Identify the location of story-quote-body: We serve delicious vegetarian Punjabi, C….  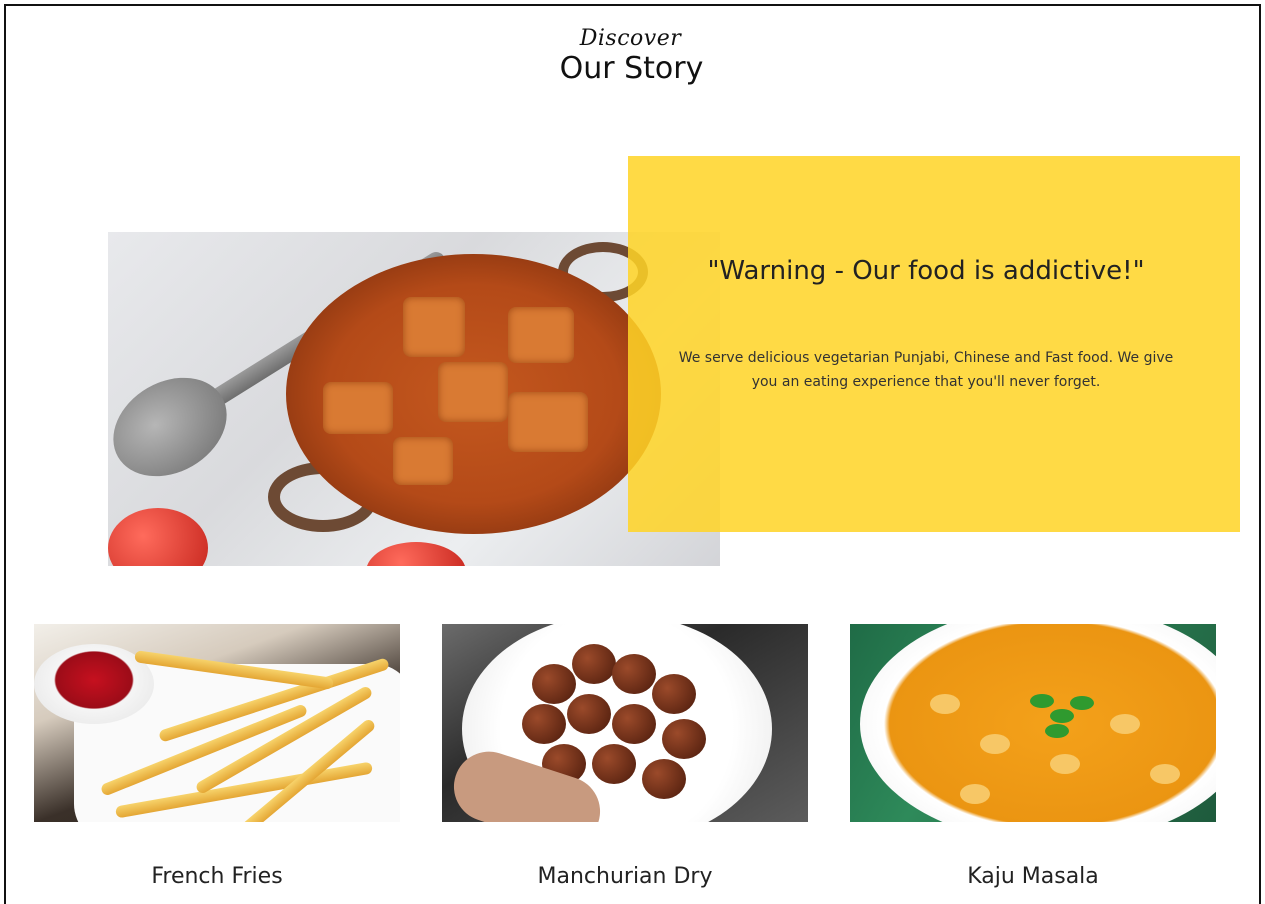
(926, 370).